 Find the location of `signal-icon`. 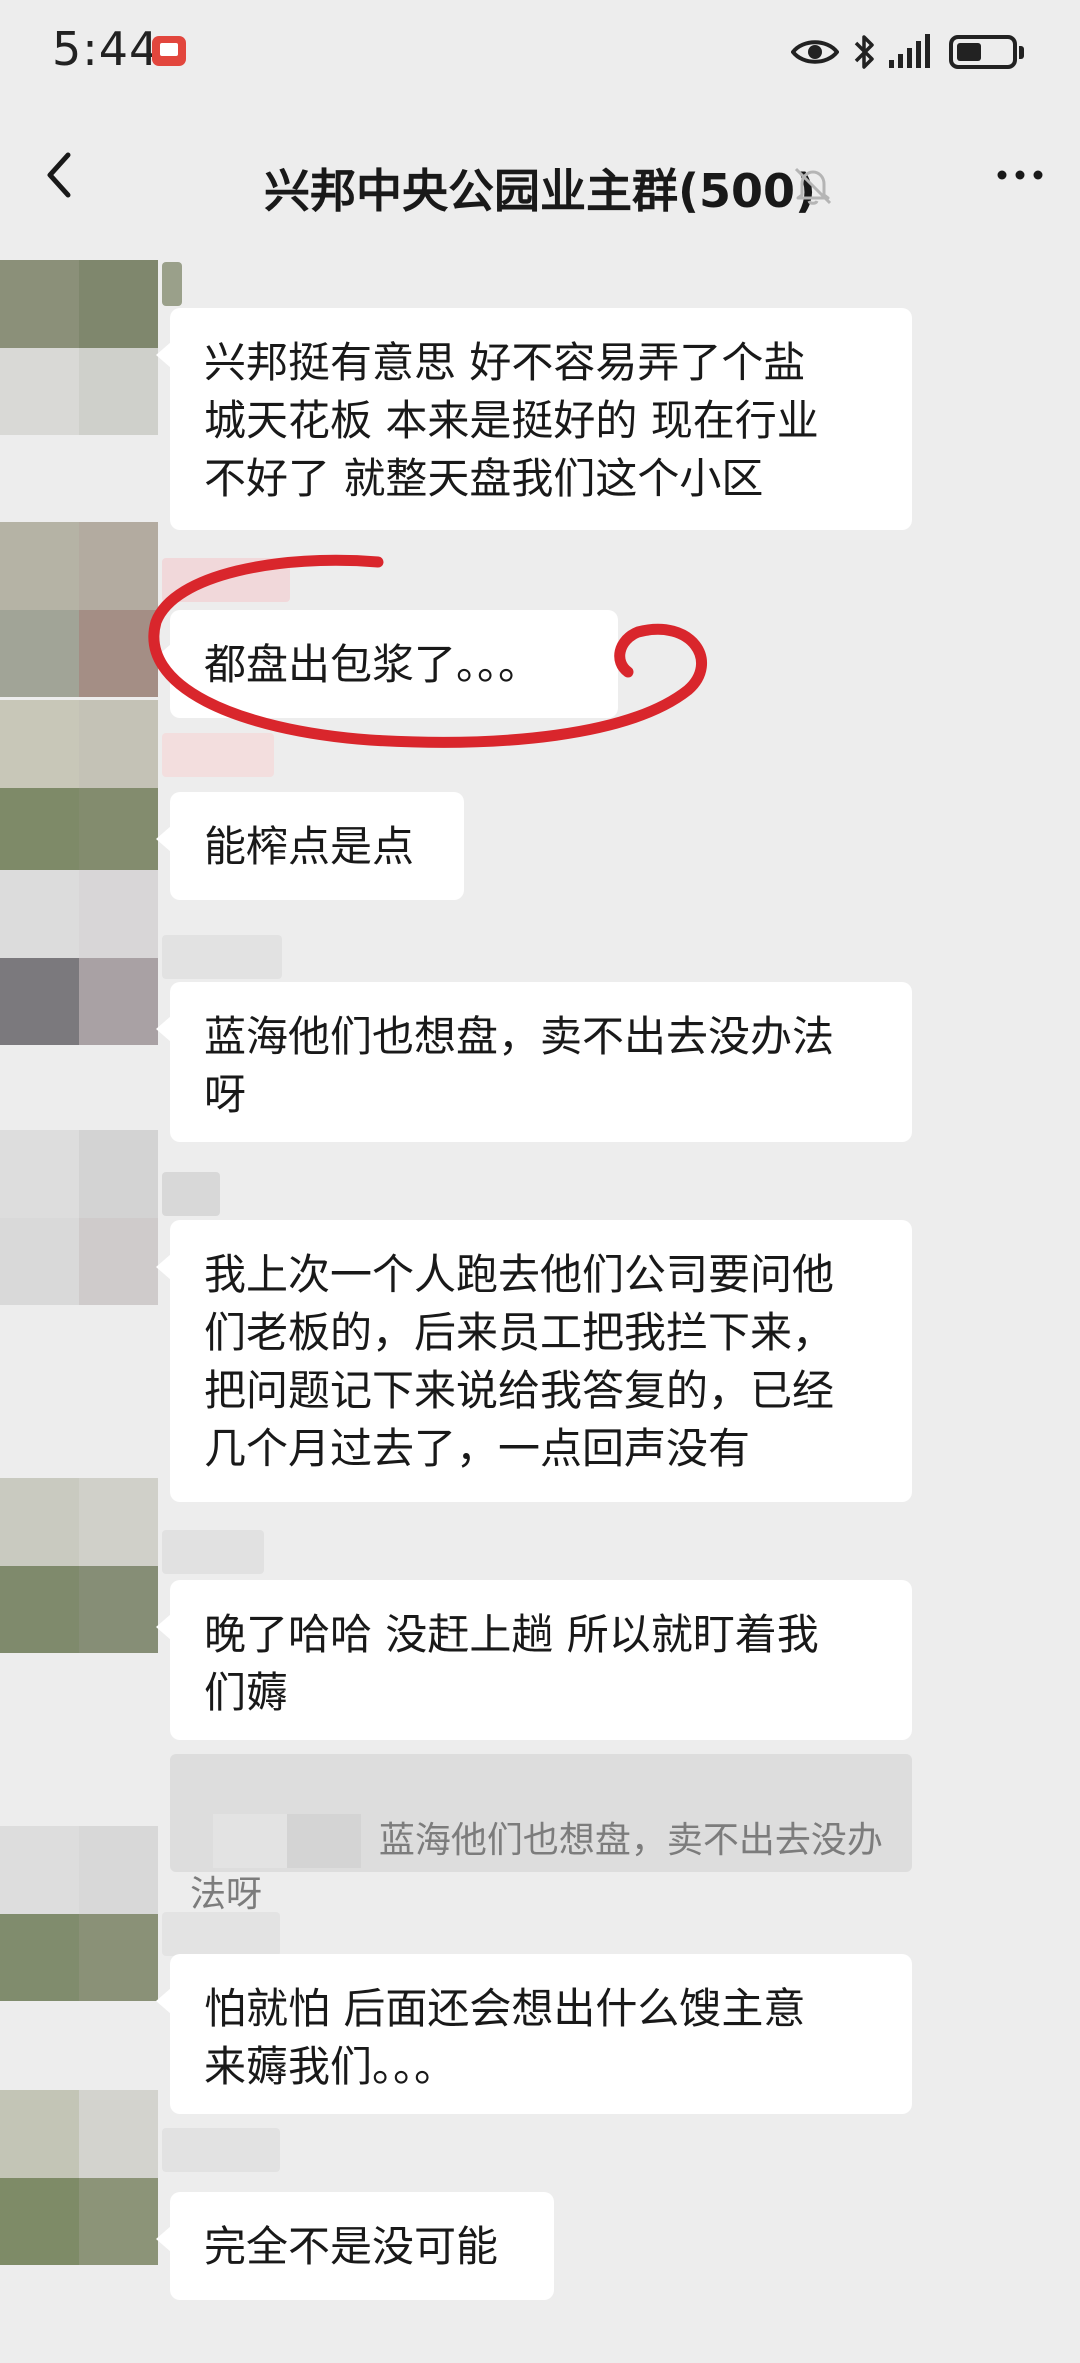

signal-icon is located at coordinates (909, 51).